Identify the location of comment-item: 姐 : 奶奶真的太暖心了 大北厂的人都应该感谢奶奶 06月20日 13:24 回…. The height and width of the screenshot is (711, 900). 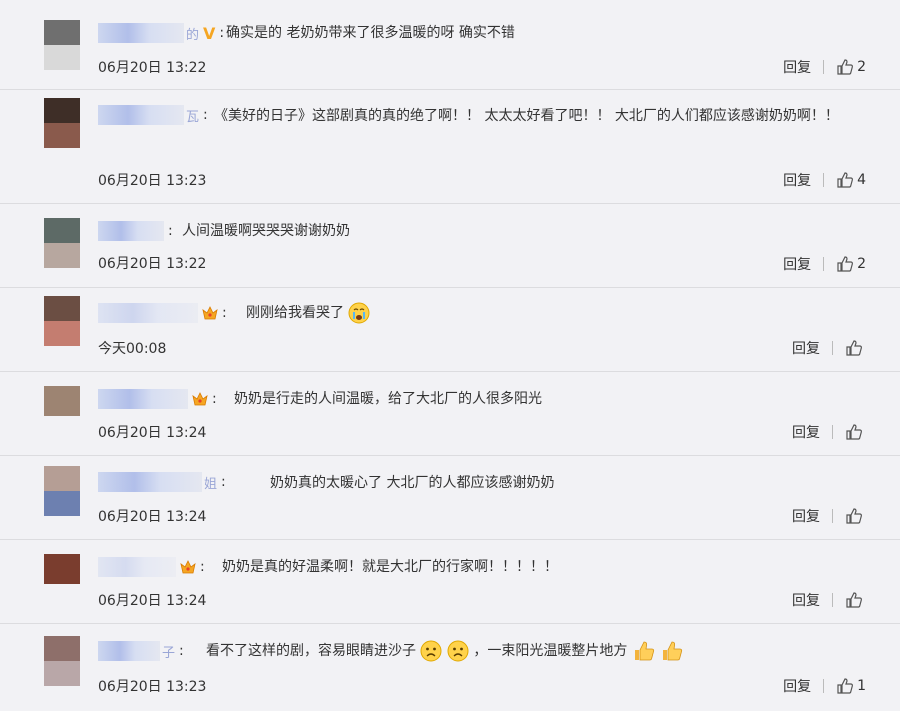
(450, 498).